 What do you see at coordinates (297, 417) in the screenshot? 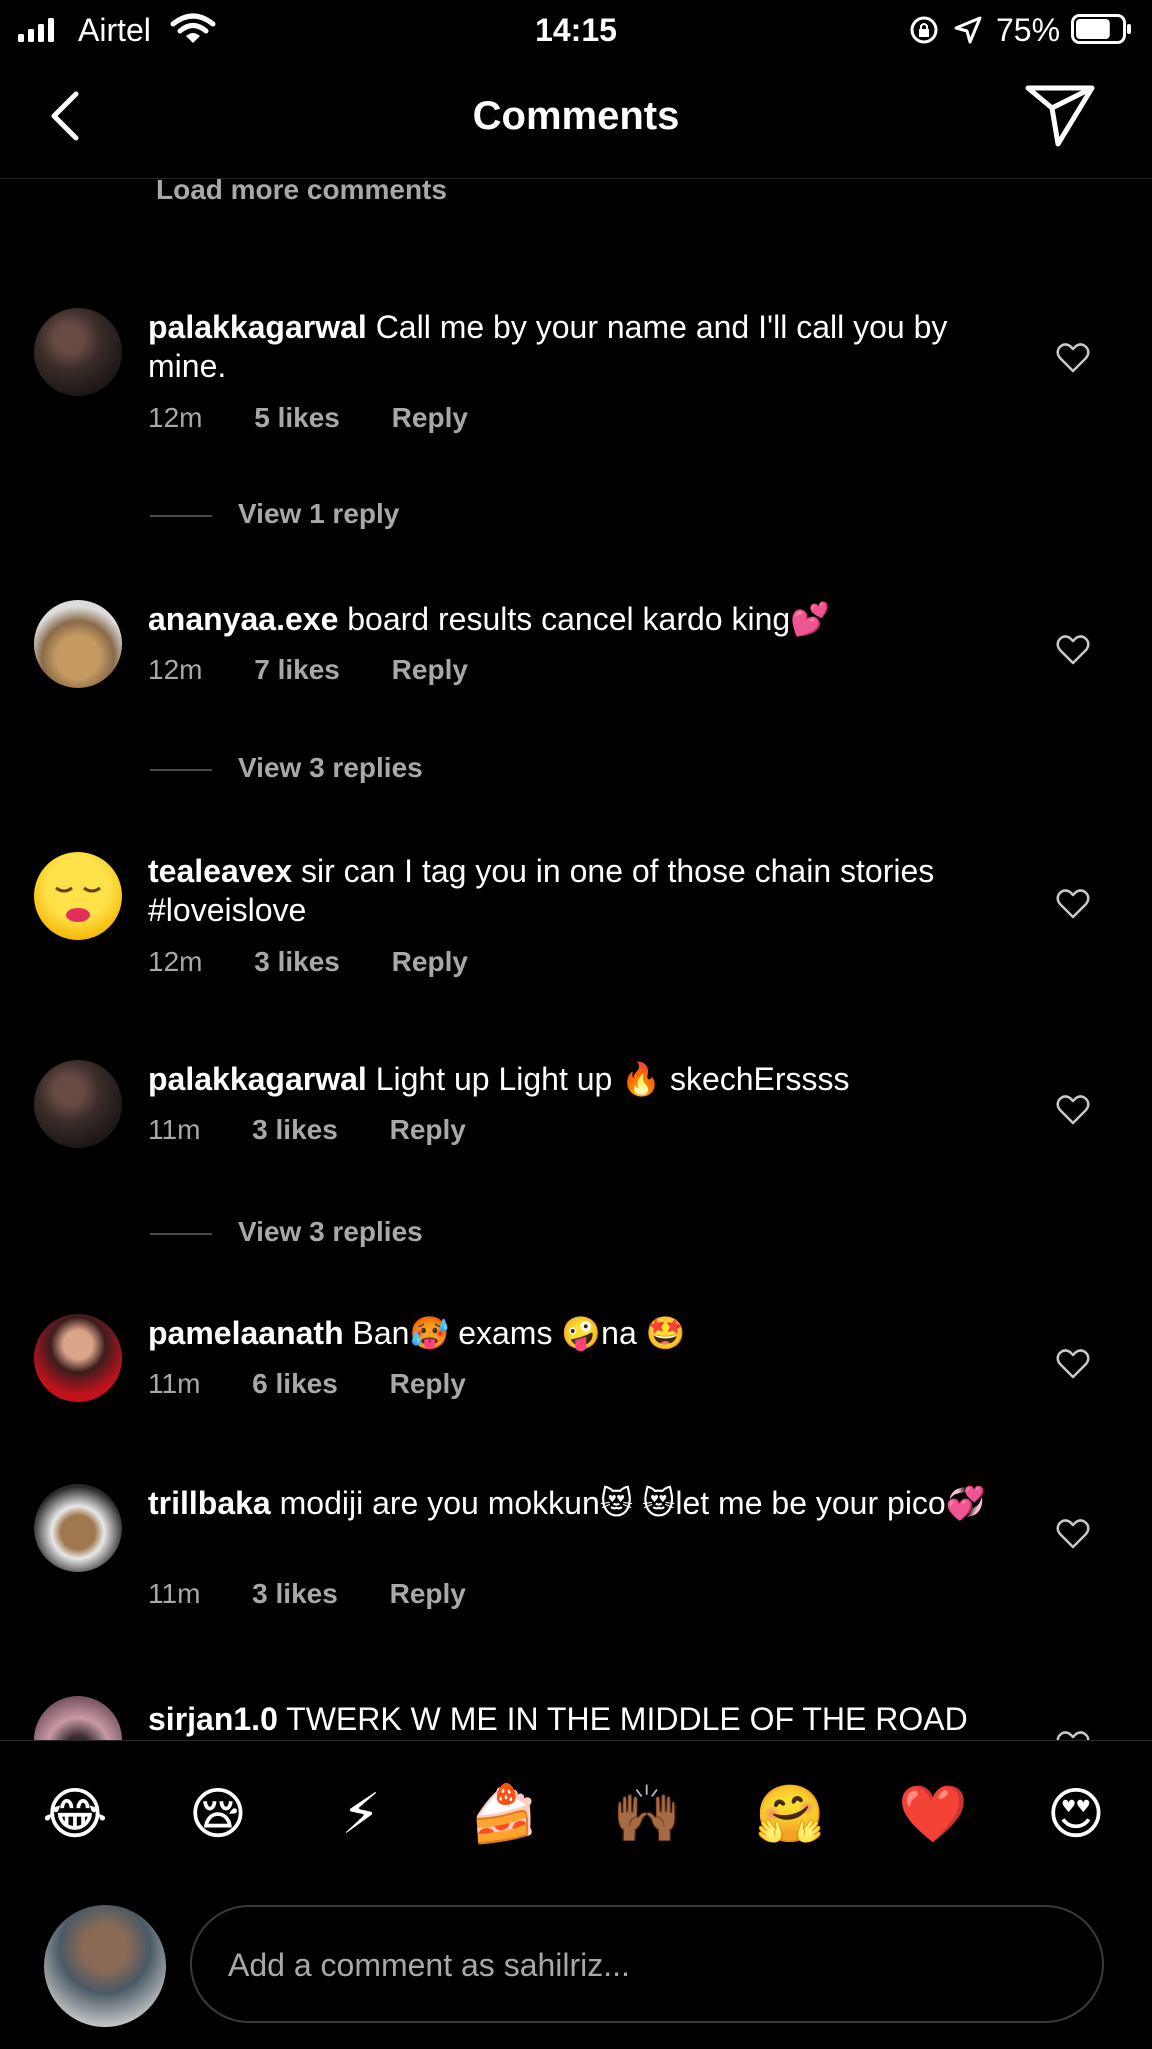
I see `comment-likes: 5 likes` at bounding box center [297, 417].